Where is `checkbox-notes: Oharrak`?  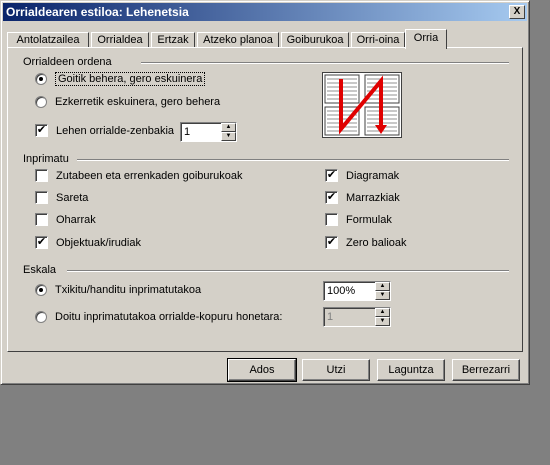 checkbox-notes: Oharrak is located at coordinates (65, 219).